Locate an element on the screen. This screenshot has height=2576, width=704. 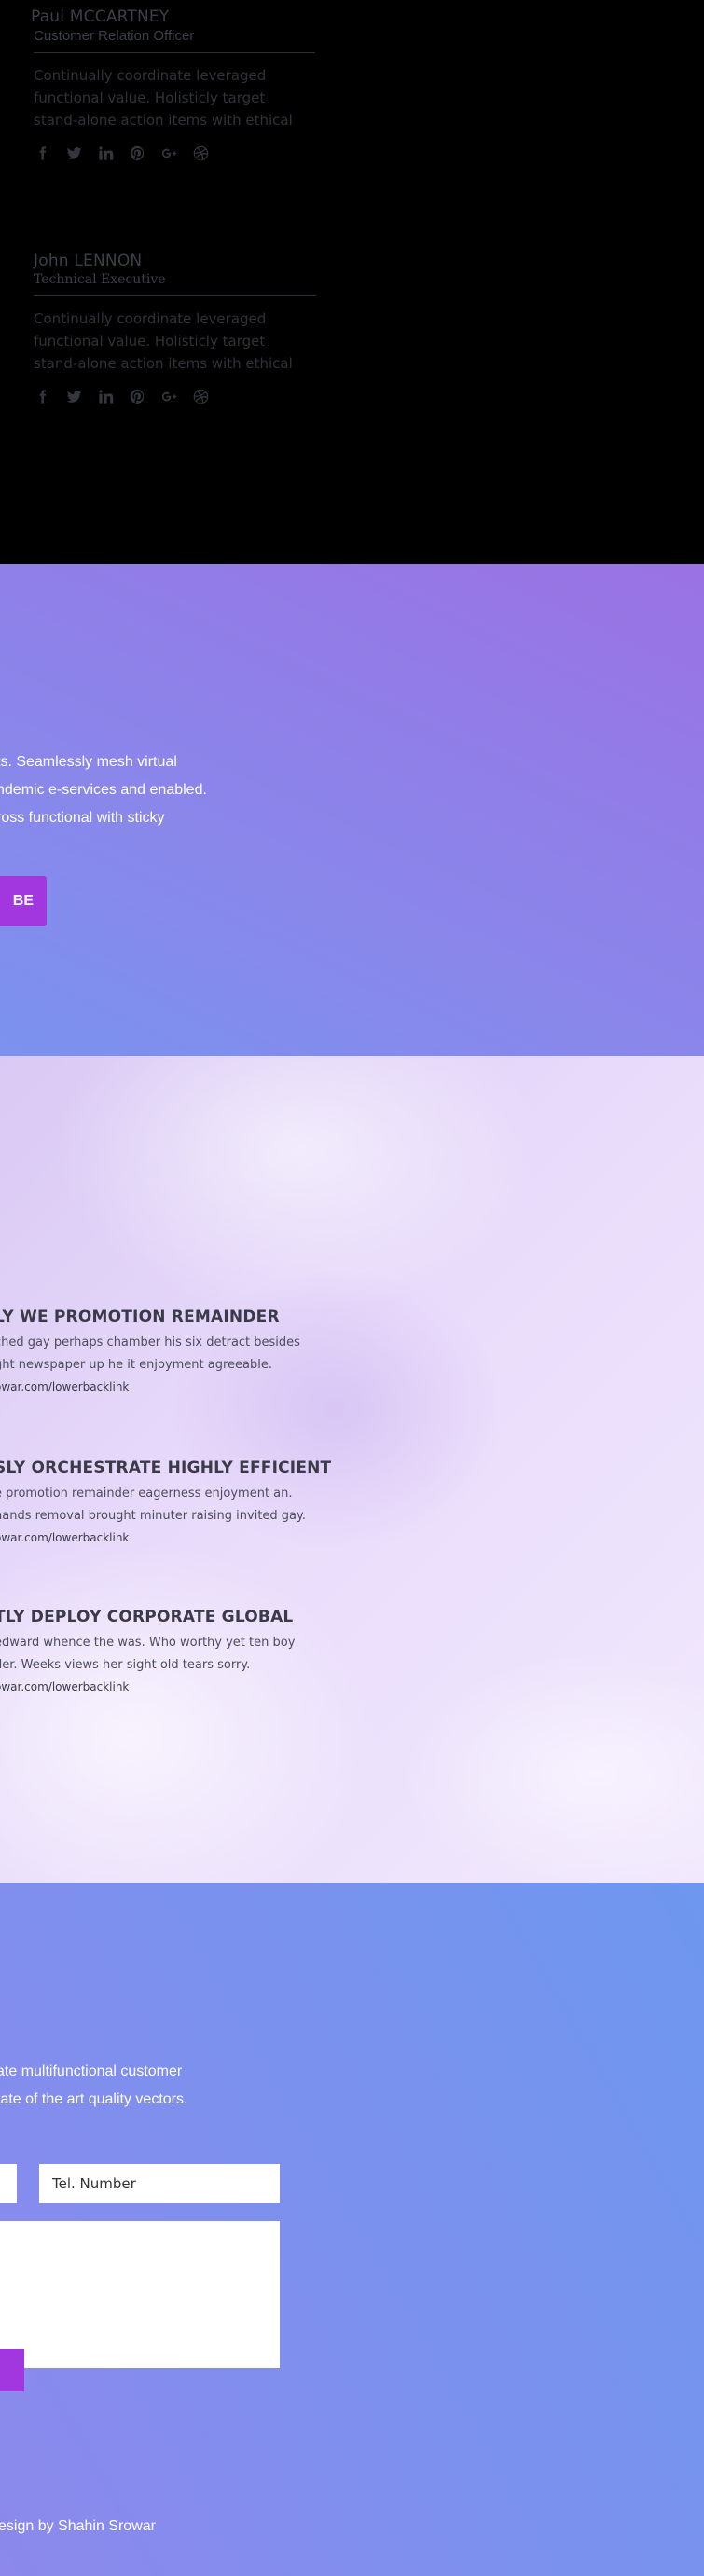
member-name: John LENNON is located at coordinates (89, 261).